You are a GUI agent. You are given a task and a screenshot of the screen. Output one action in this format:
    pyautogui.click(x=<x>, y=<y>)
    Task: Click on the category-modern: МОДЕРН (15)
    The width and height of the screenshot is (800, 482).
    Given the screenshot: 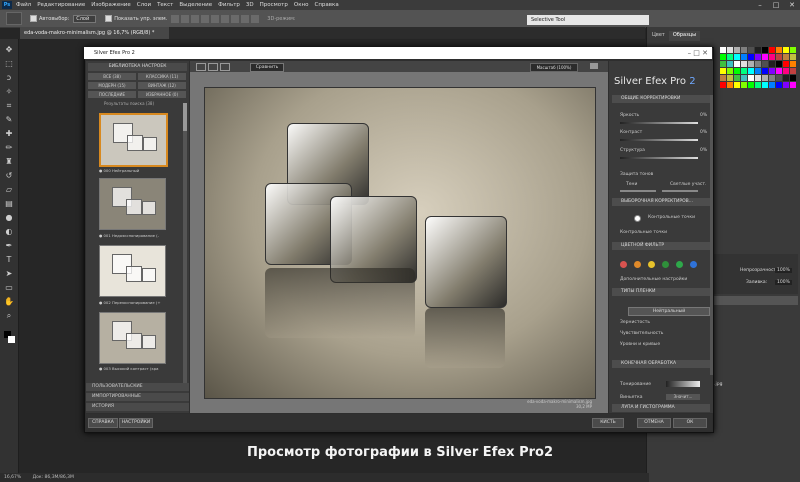 What is the action you would take?
    pyautogui.click(x=112, y=85)
    